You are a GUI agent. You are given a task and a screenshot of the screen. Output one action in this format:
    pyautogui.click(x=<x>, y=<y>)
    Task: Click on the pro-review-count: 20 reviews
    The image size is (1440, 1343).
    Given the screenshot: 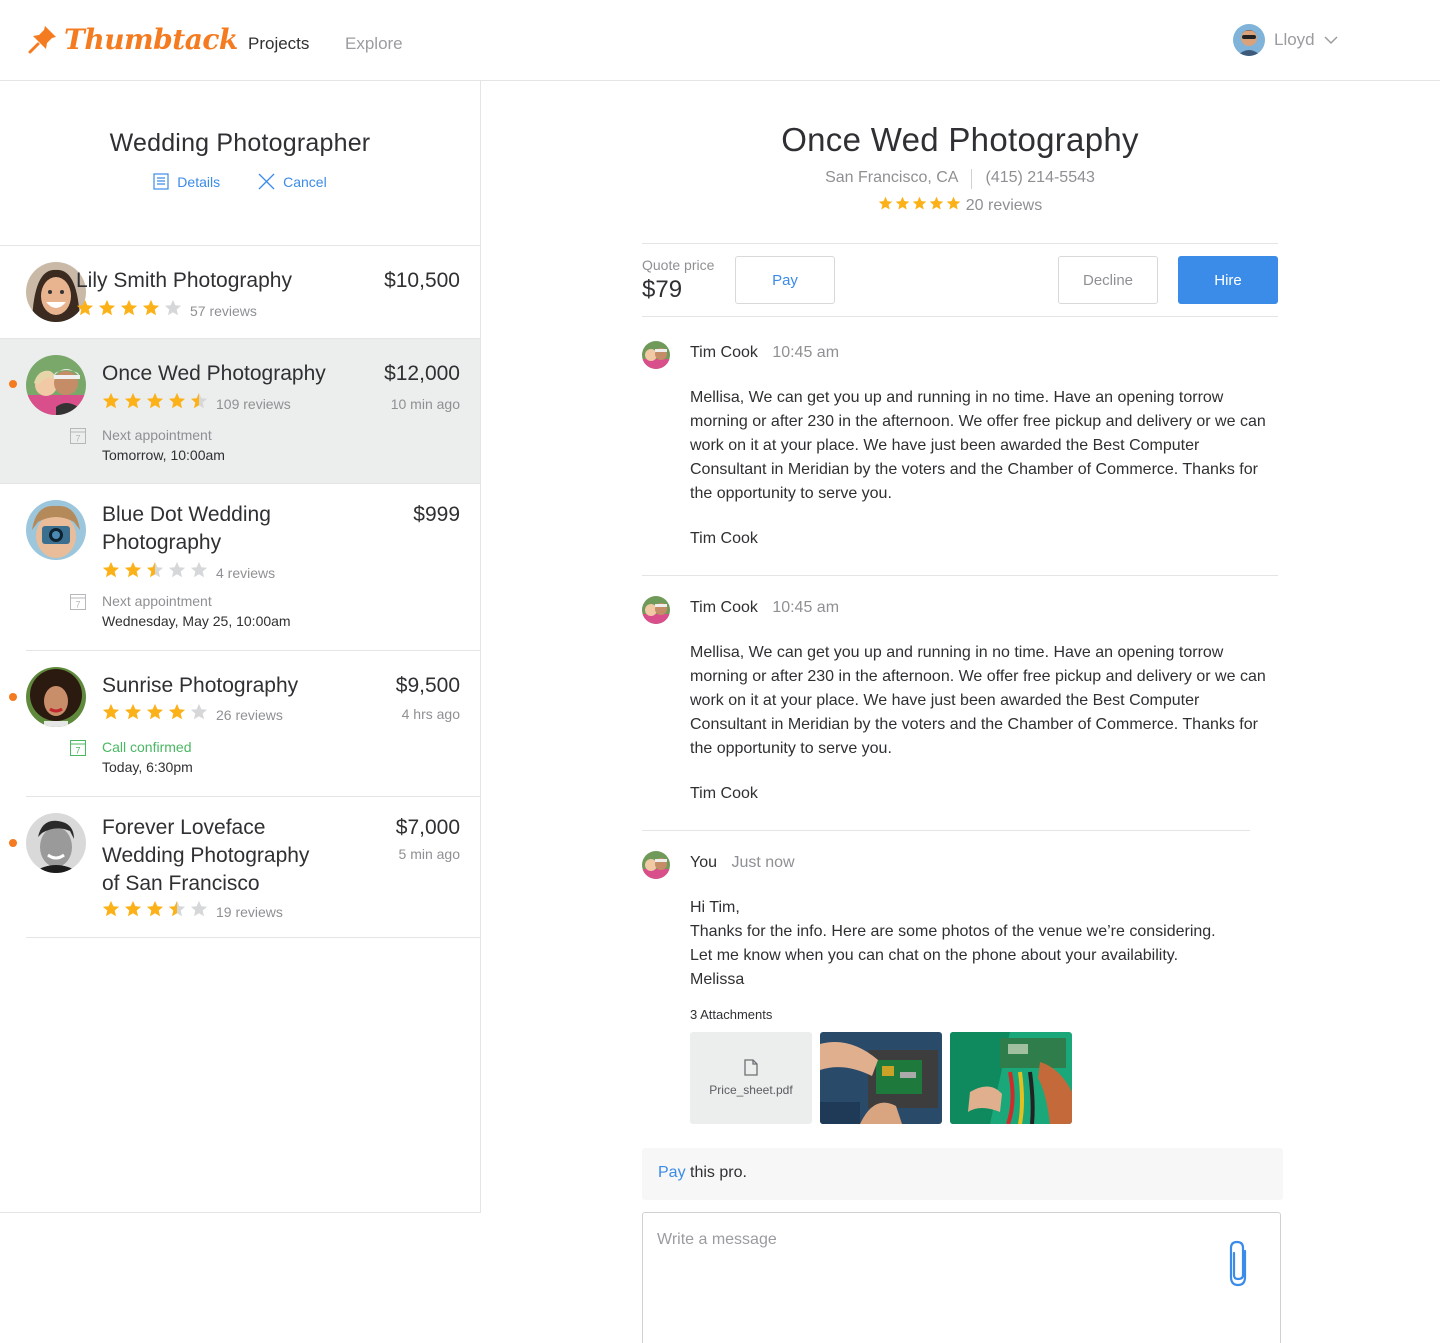 What is the action you would take?
    pyautogui.click(x=1004, y=206)
    